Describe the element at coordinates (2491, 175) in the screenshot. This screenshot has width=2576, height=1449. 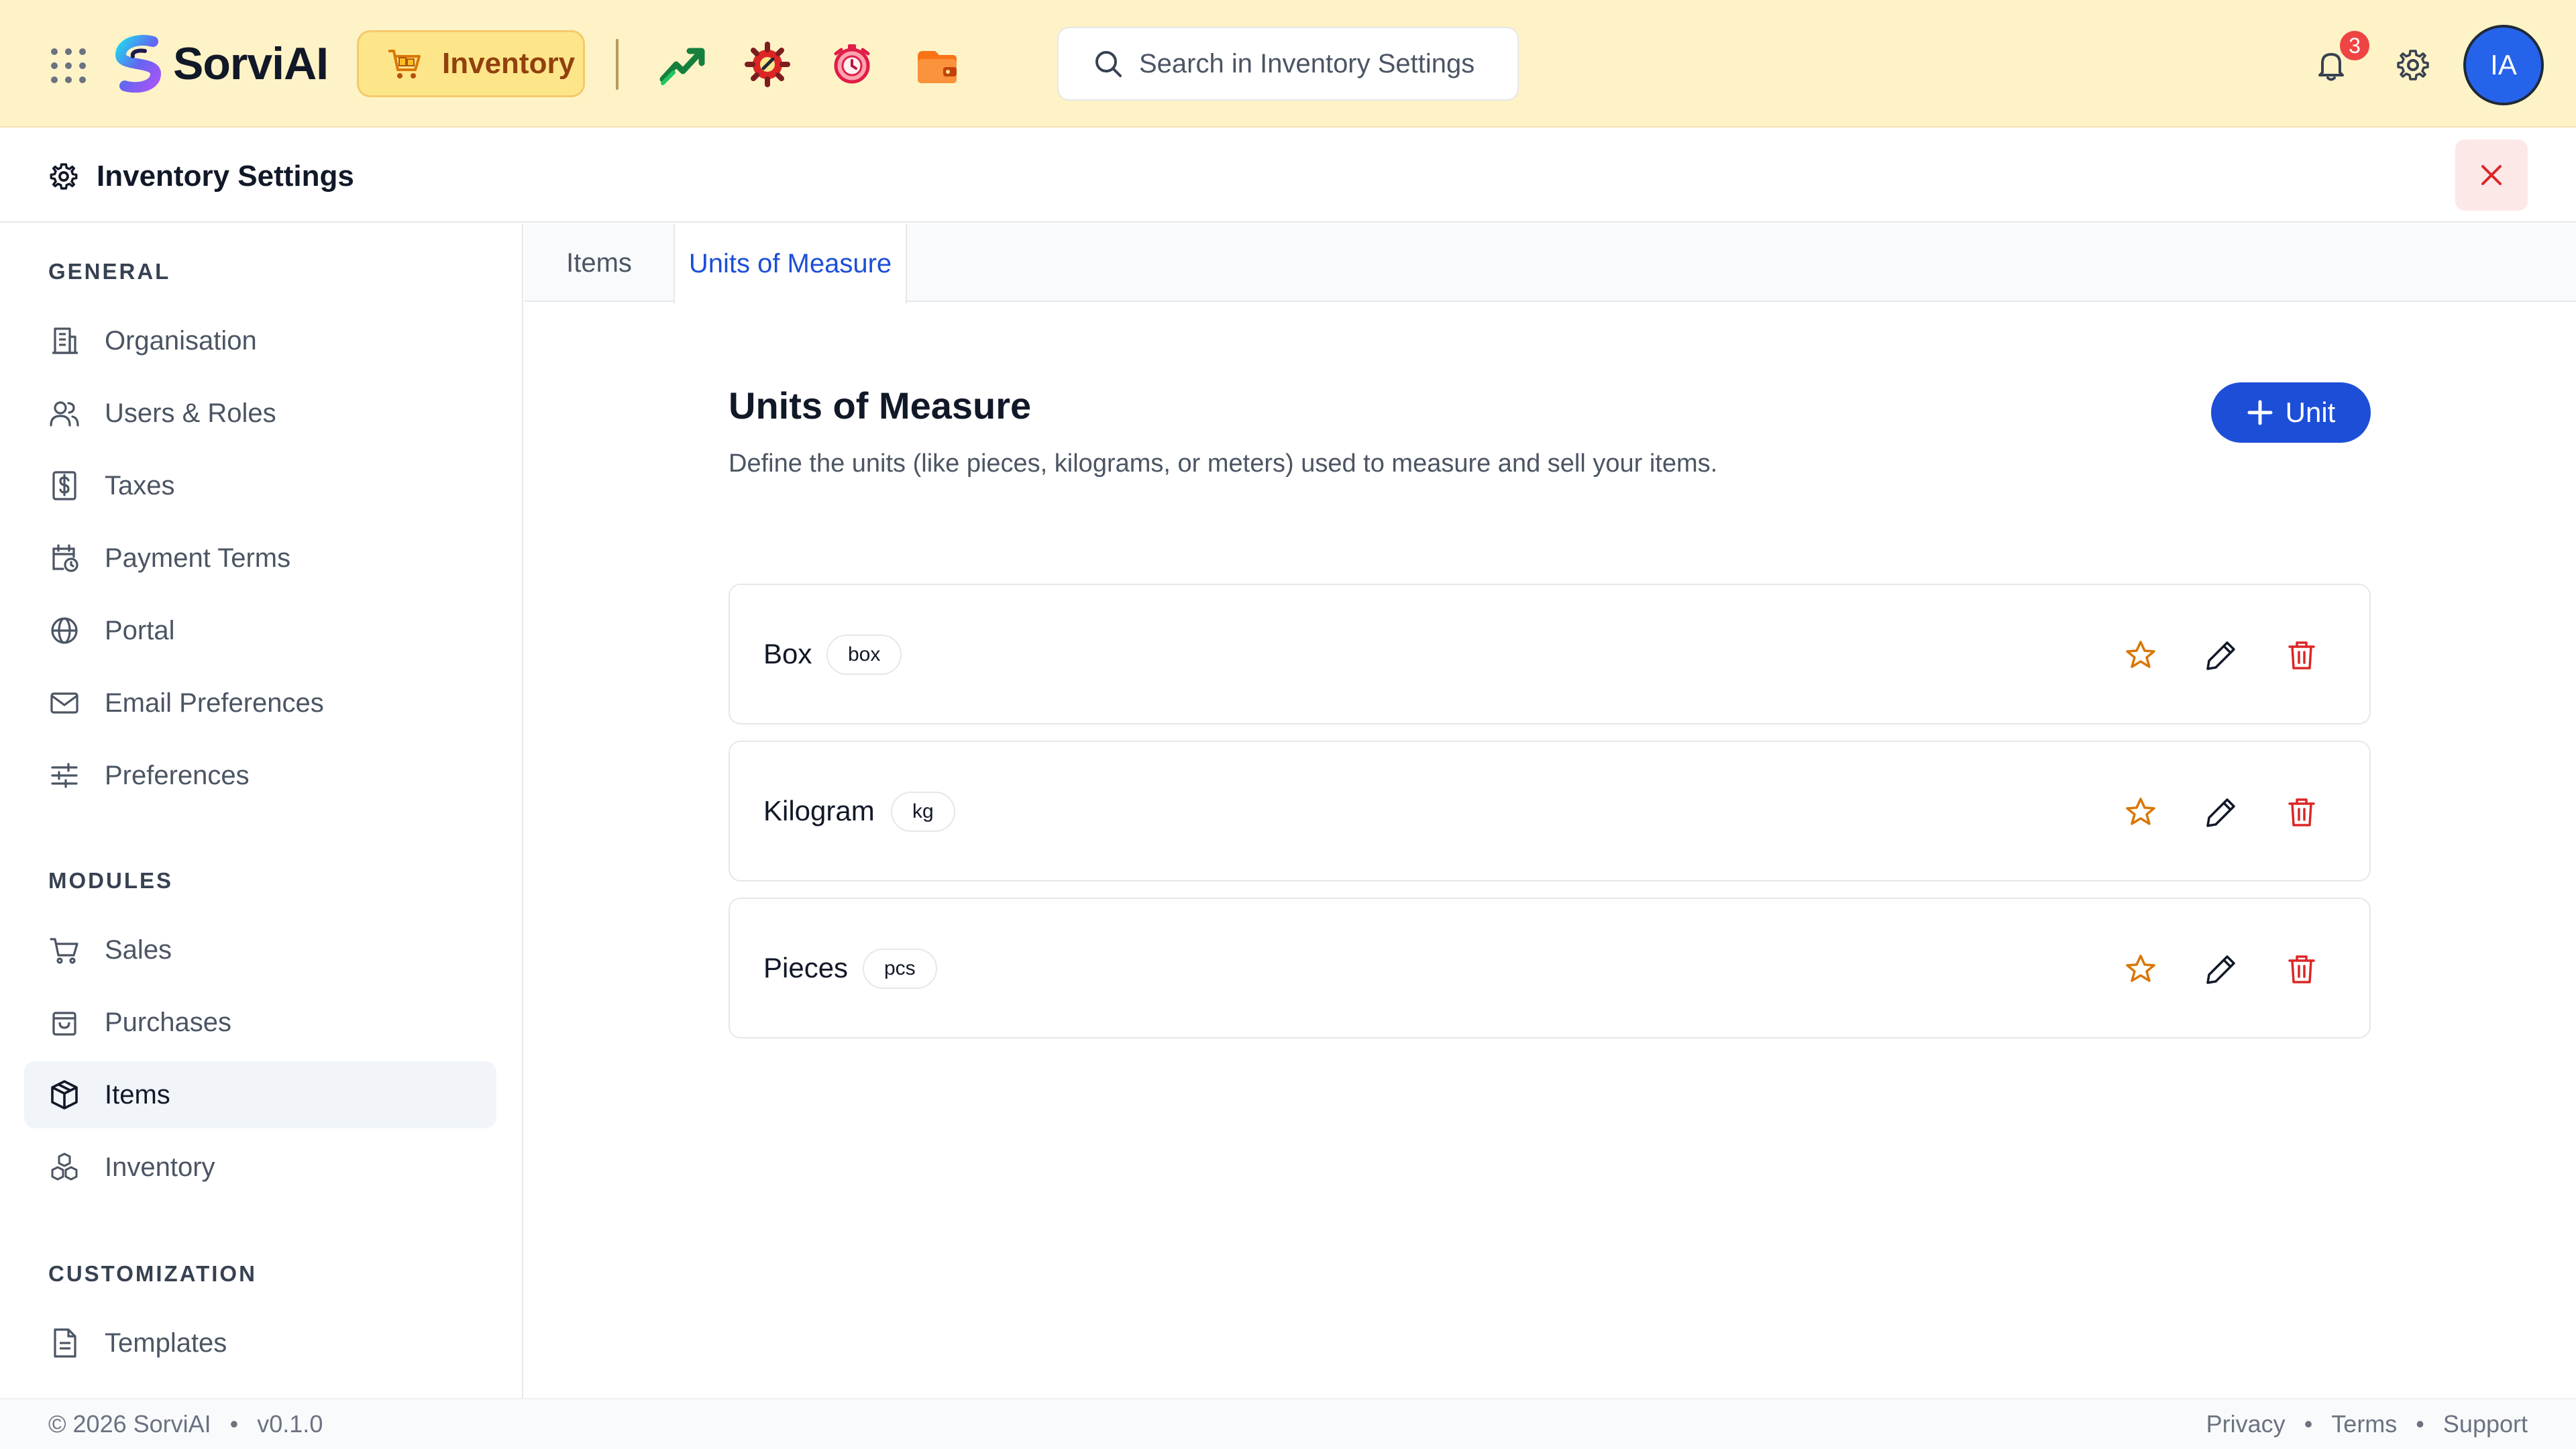
I see `close-settings-button` at that location.